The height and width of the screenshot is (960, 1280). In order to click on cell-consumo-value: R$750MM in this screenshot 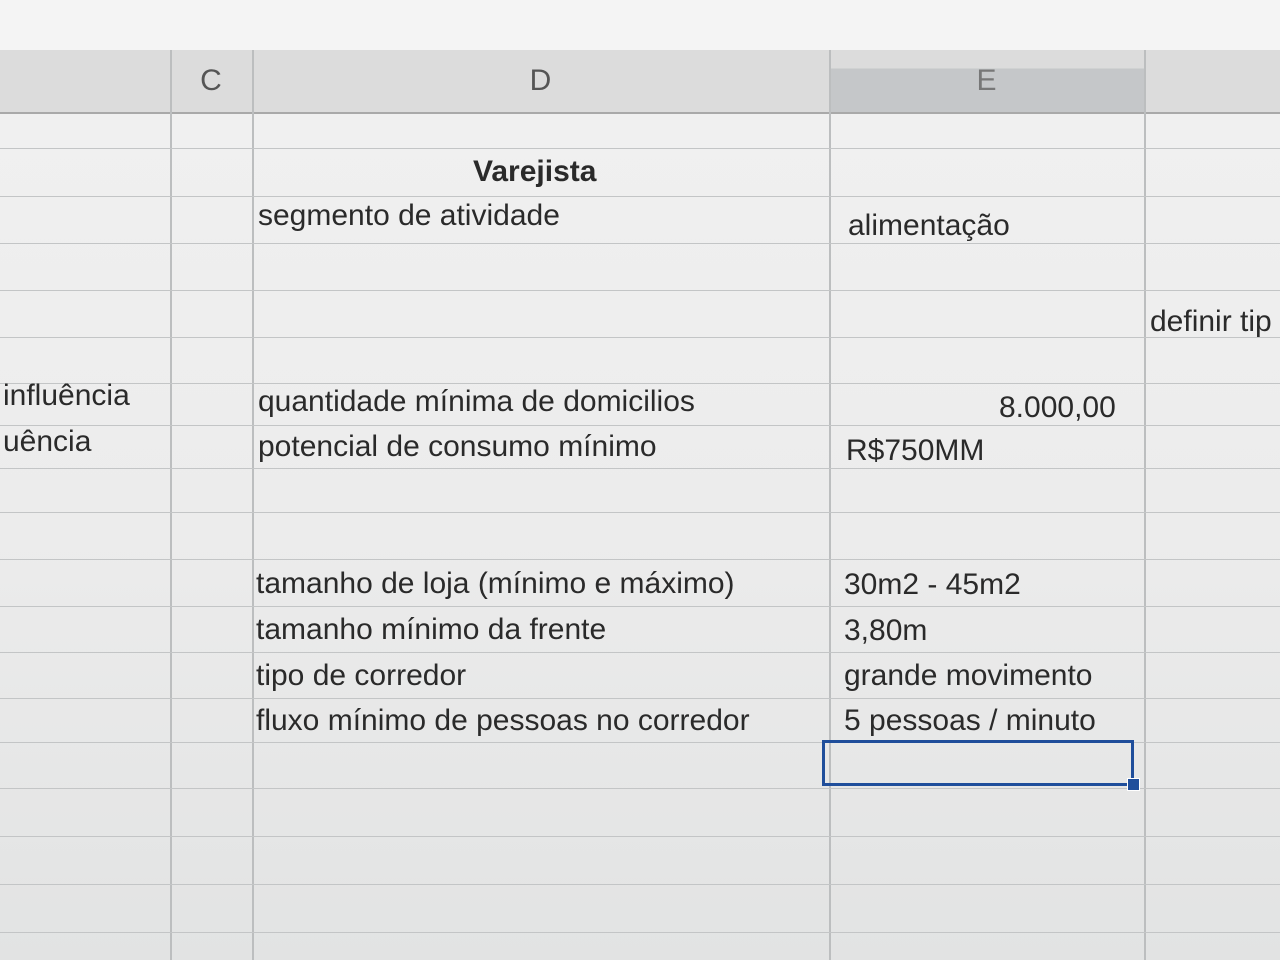, I will do `click(915, 451)`.